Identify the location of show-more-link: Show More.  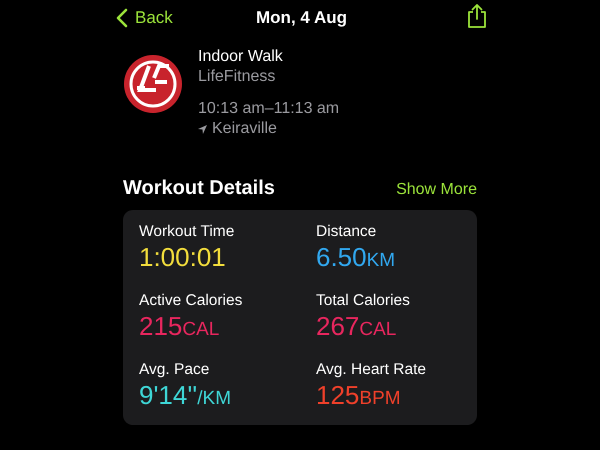
(436, 190).